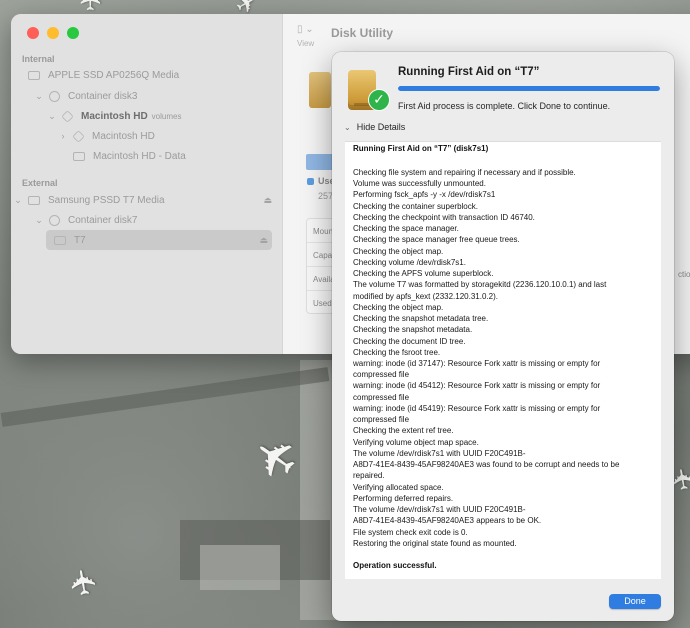 The image size is (690, 628). I want to click on sidebar-icon: ▯ ⌄, so click(305, 29).